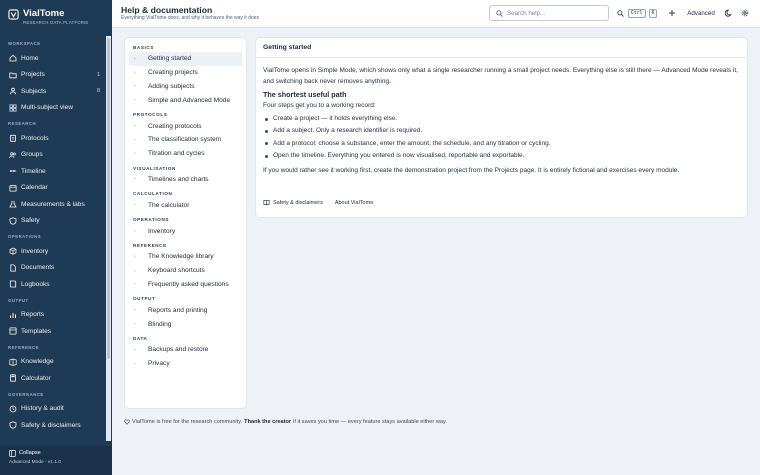  Describe the element at coordinates (185, 231) in the screenshot. I see `help-topic-inventory: › Inventory` at that location.